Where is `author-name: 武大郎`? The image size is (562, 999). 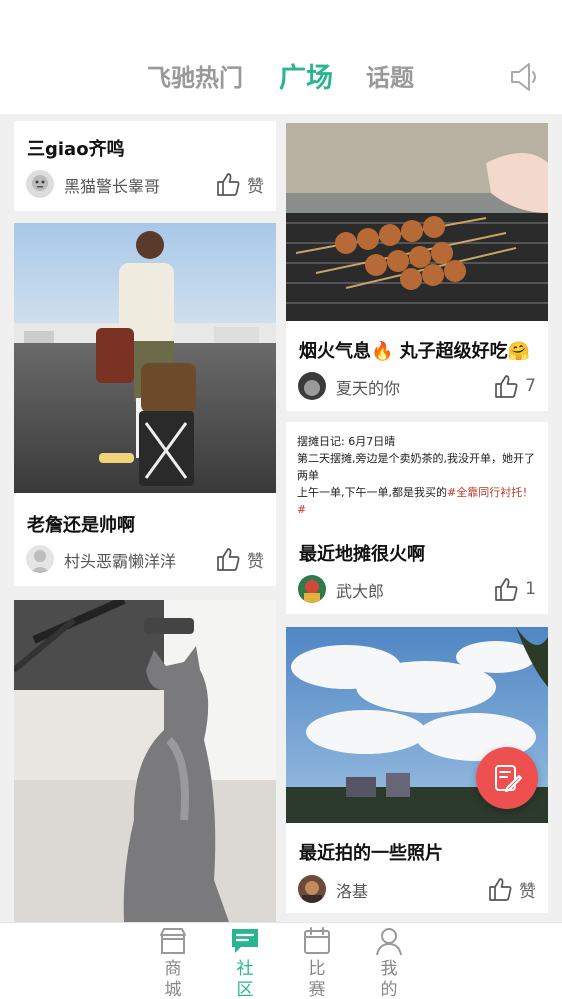 author-name: 武大郎 is located at coordinates (360, 590).